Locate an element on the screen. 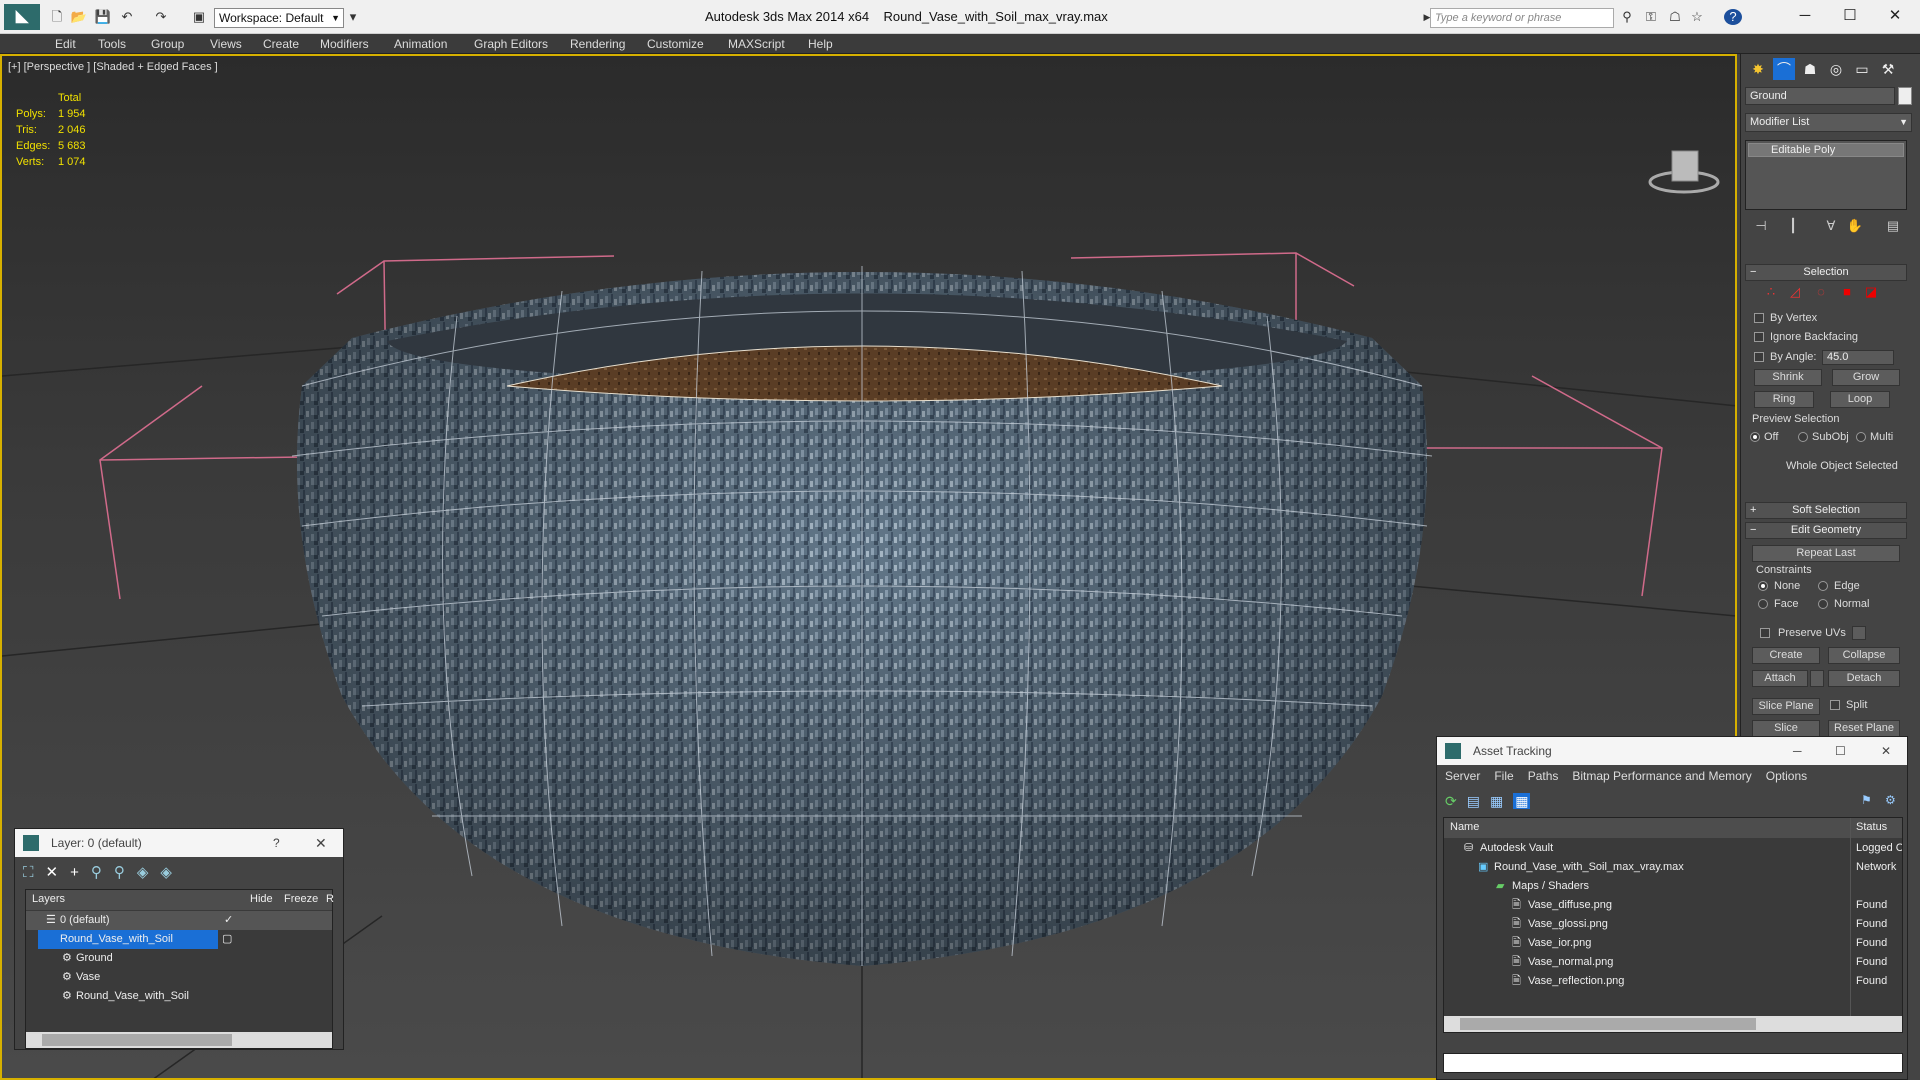 Image resolution: width=1920 pixels, height=1080 pixels. list-view-icon: ▤ is located at coordinates (1473, 801).